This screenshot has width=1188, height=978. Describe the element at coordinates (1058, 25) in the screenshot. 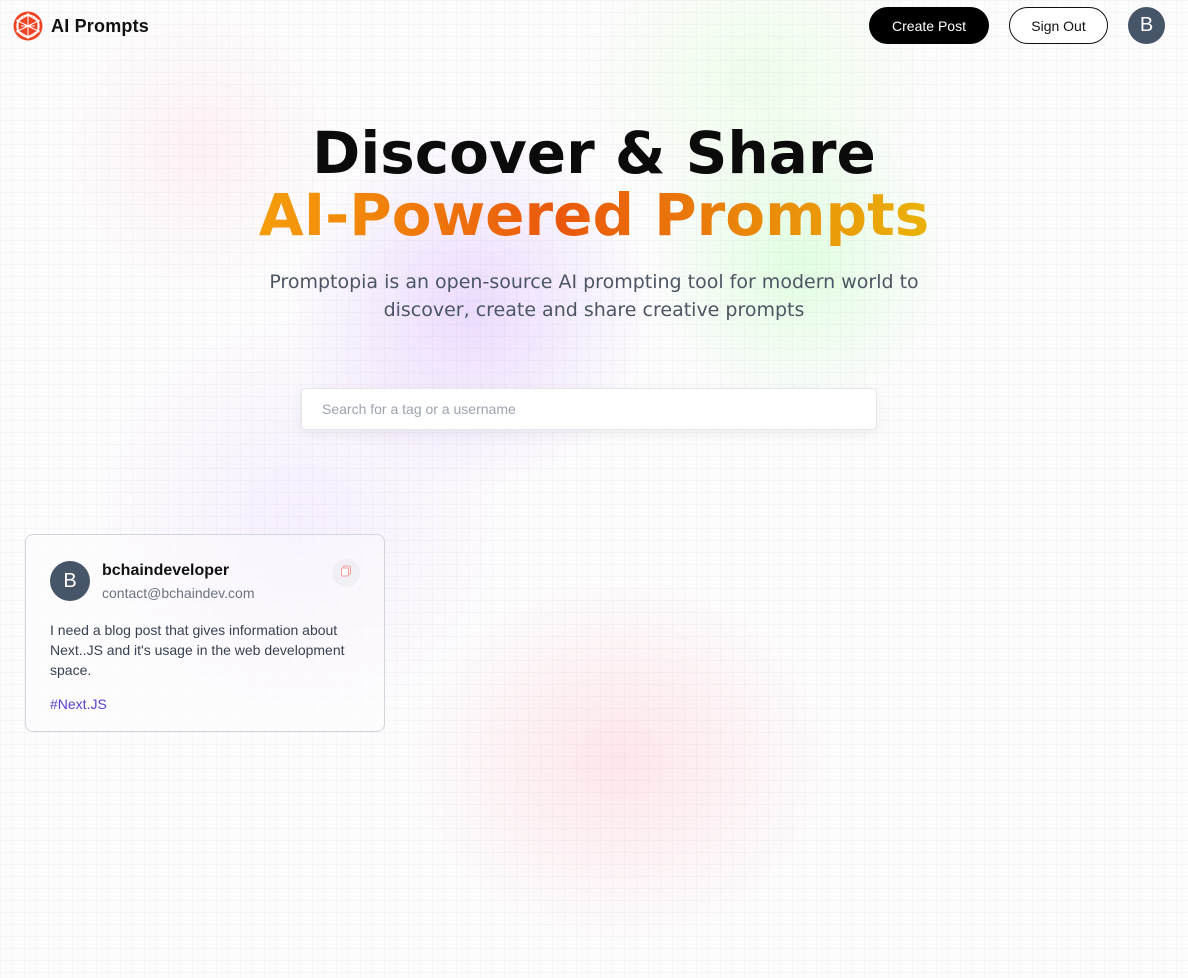

I see `sign-out-button: Sign Out` at that location.